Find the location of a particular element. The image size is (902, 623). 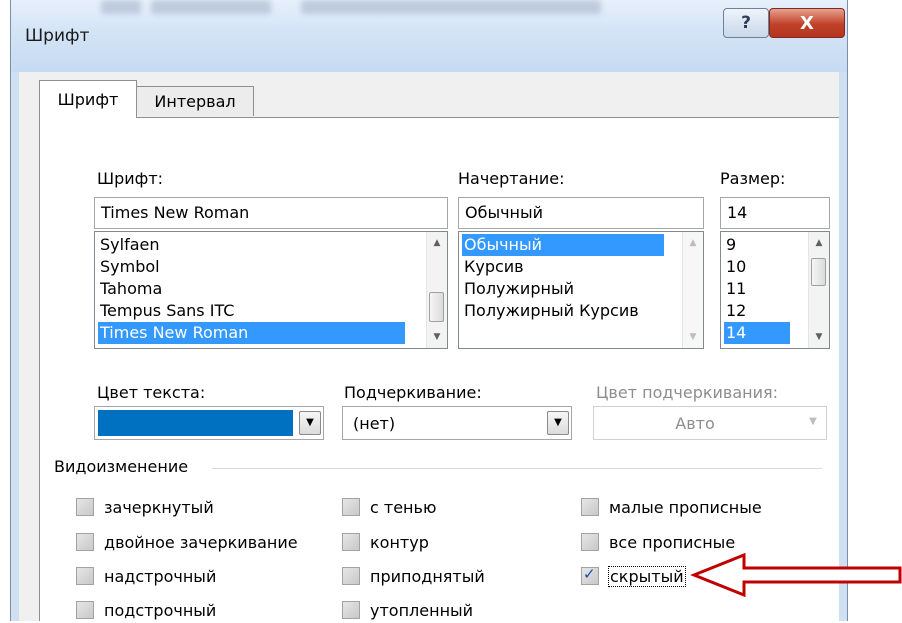

checkbox-double-strikethrough: двойное зачеркивание is located at coordinates (187, 542).